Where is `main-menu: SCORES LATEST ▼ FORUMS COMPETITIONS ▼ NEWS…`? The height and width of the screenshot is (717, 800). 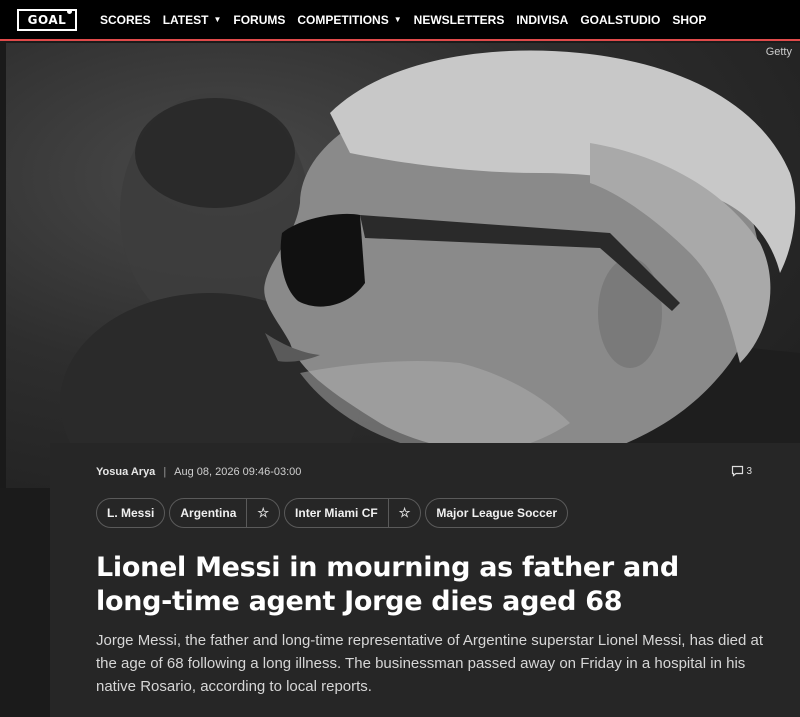 main-menu: SCORES LATEST ▼ FORUMS COMPETITIONS ▼ NEWS… is located at coordinates (409, 19).